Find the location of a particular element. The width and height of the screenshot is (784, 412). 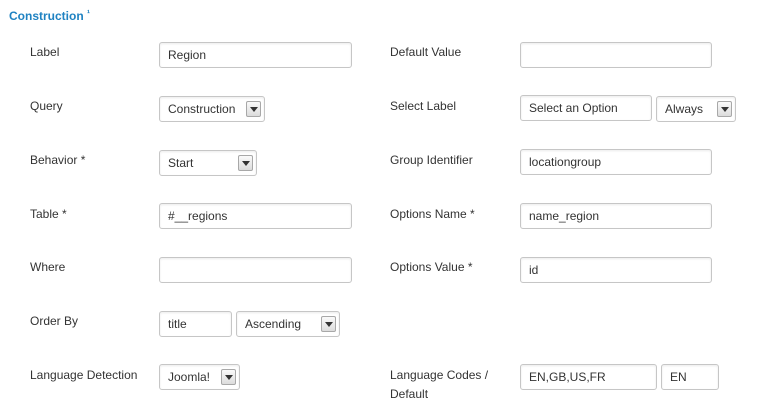

default-value-label: Default Value is located at coordinates (426, 52).